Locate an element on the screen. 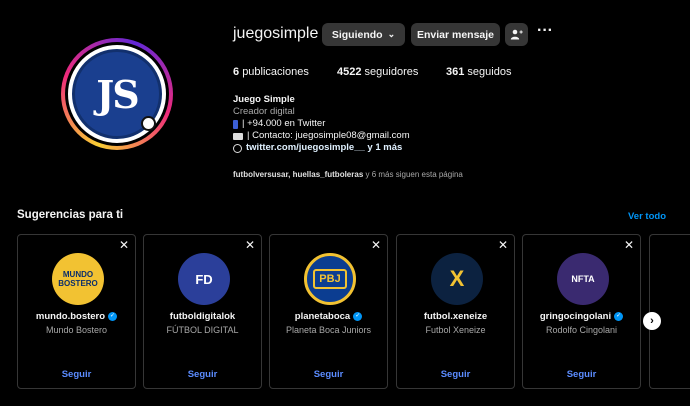 The height and width of the screenshot is (406, 690). suggestion-avatar: FD is located at coordinates (204, 279).